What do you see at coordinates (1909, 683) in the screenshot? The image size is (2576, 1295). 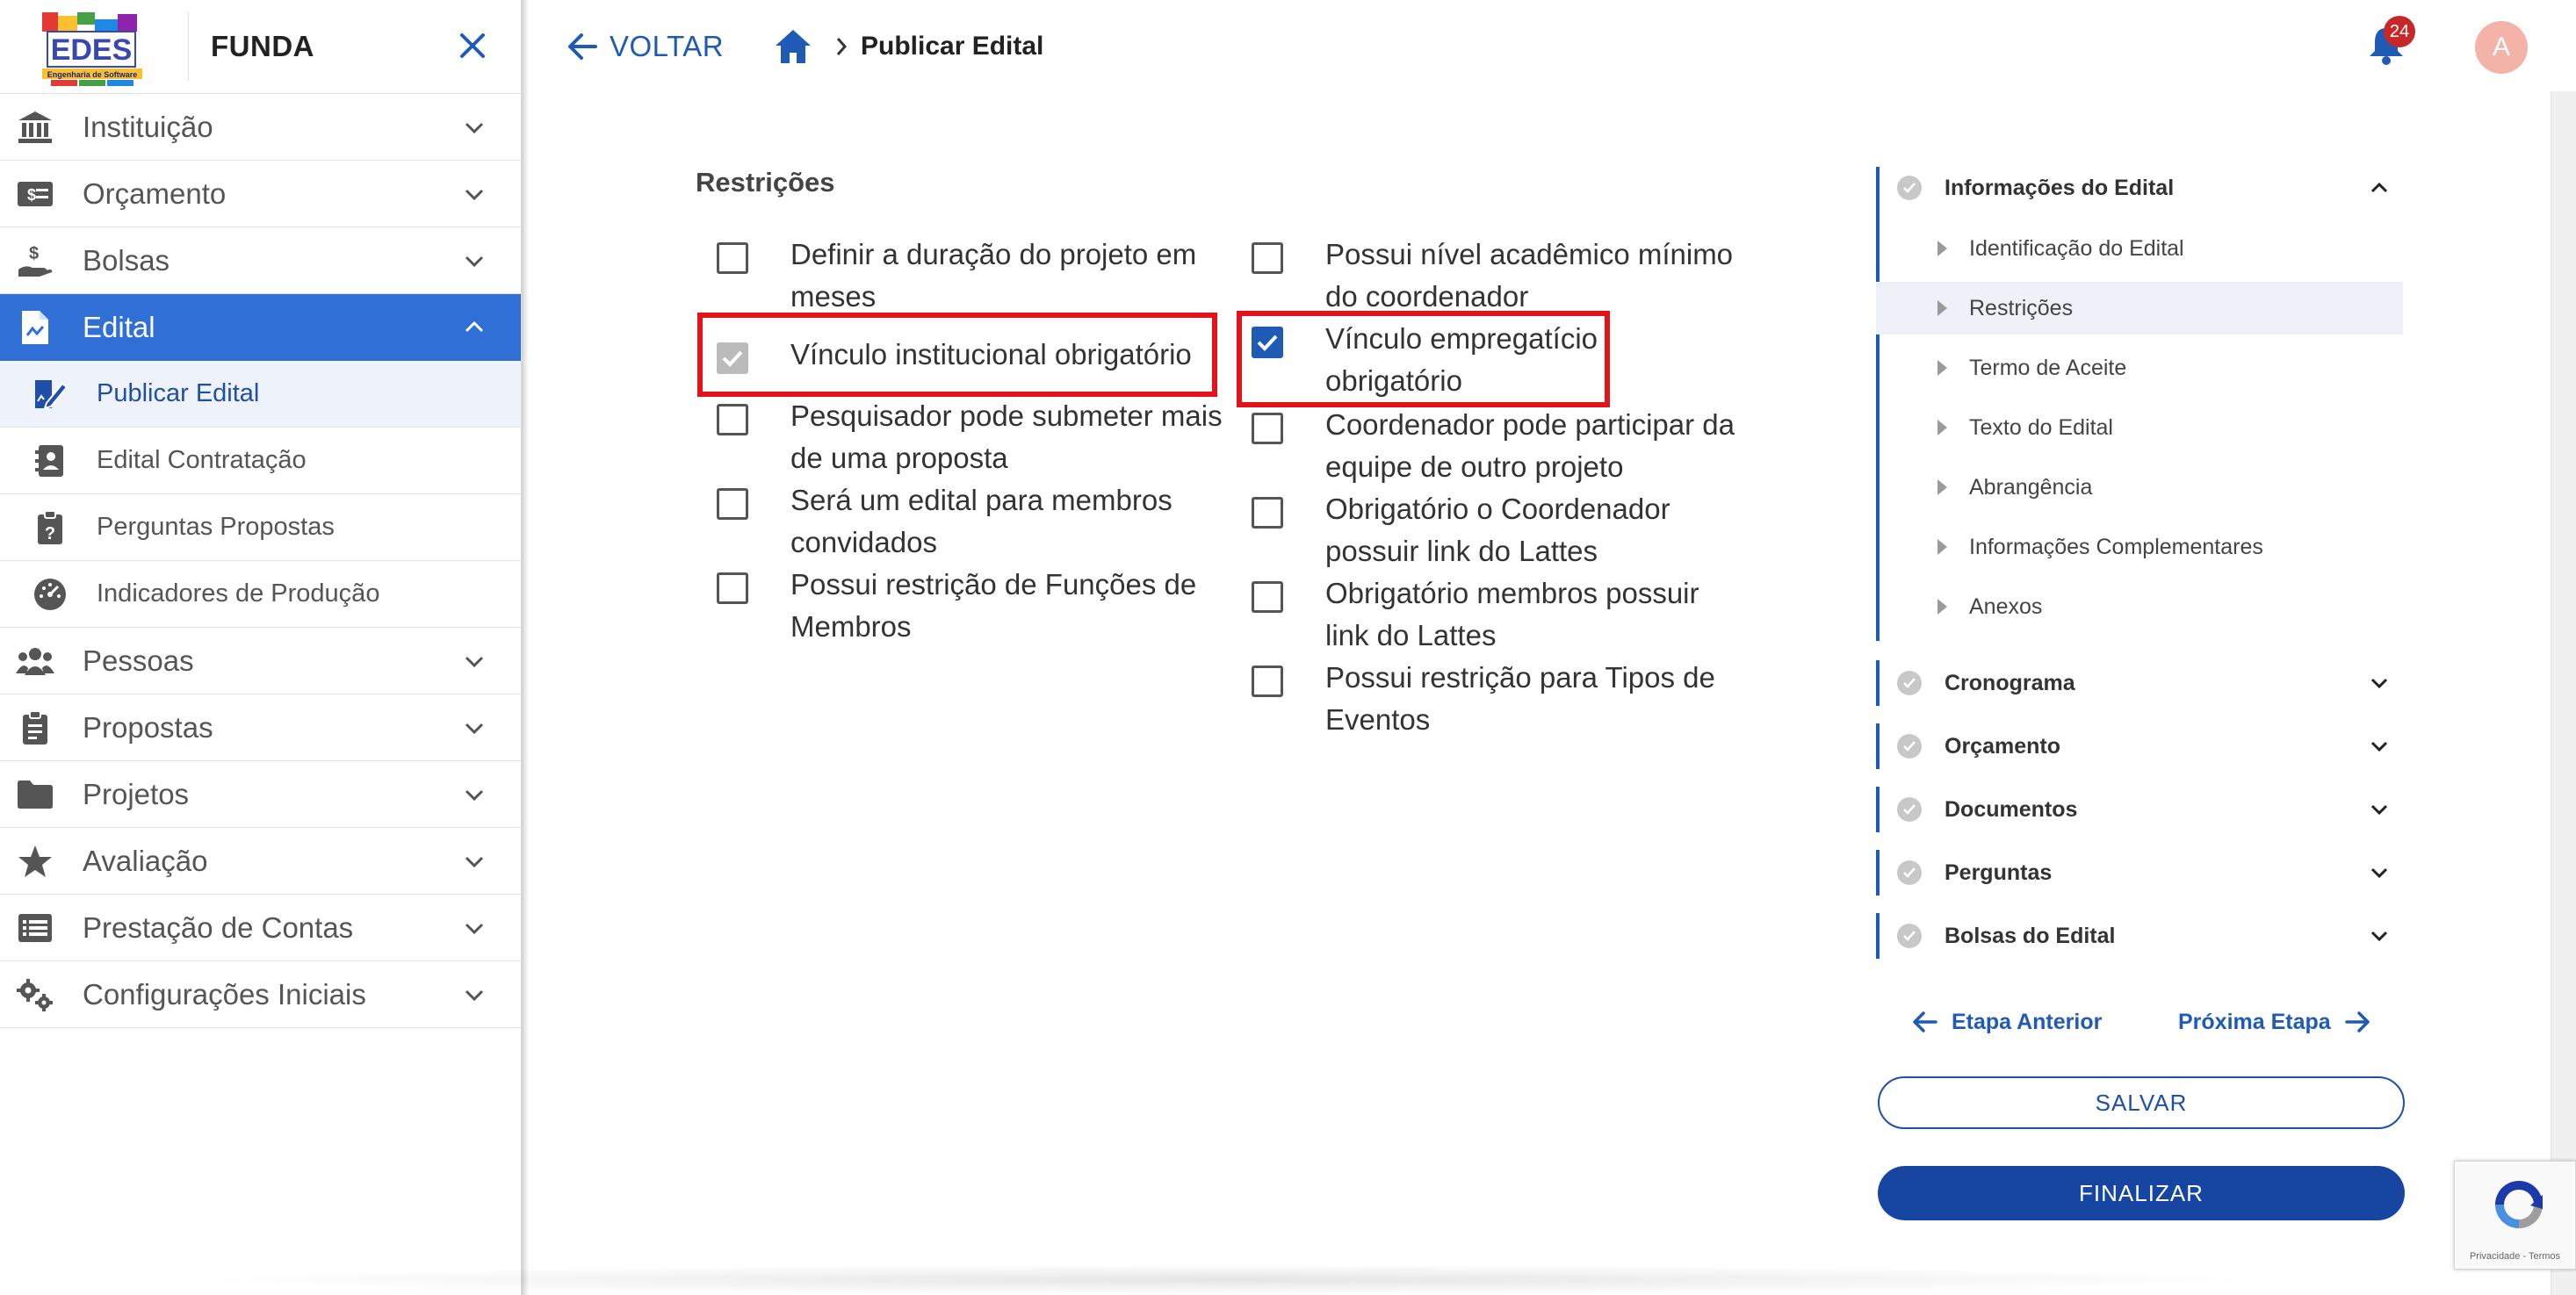 I see `step-check-icon` at bounding box center [1909, 683].